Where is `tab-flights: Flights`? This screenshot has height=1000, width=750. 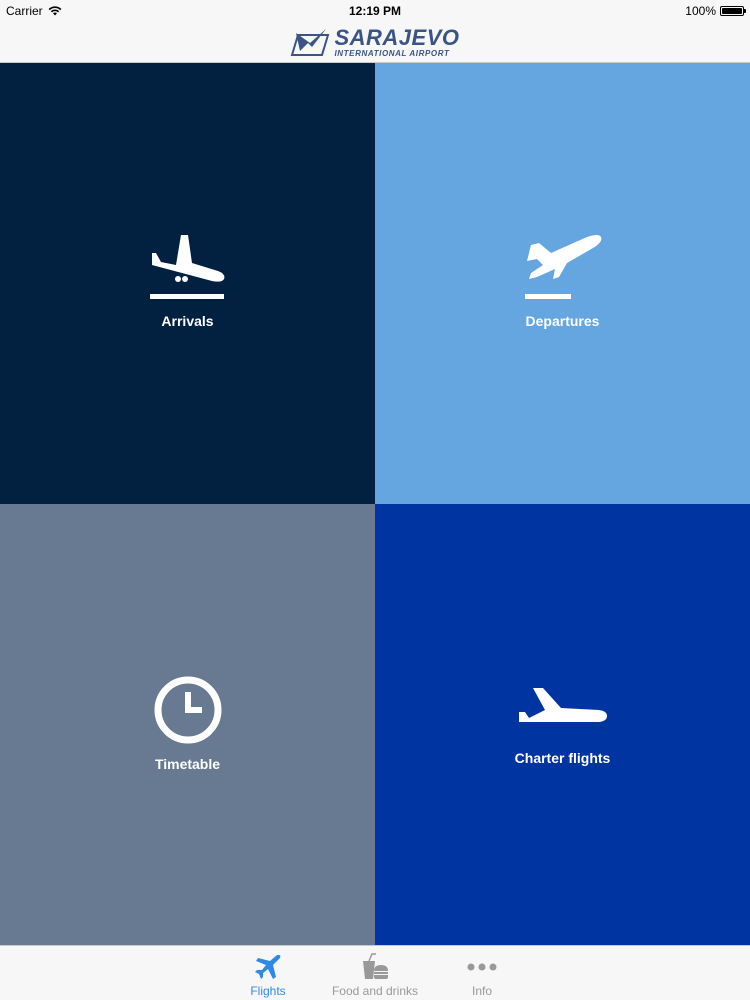
tab-flights: Flights is located at coordinates (268, 973).